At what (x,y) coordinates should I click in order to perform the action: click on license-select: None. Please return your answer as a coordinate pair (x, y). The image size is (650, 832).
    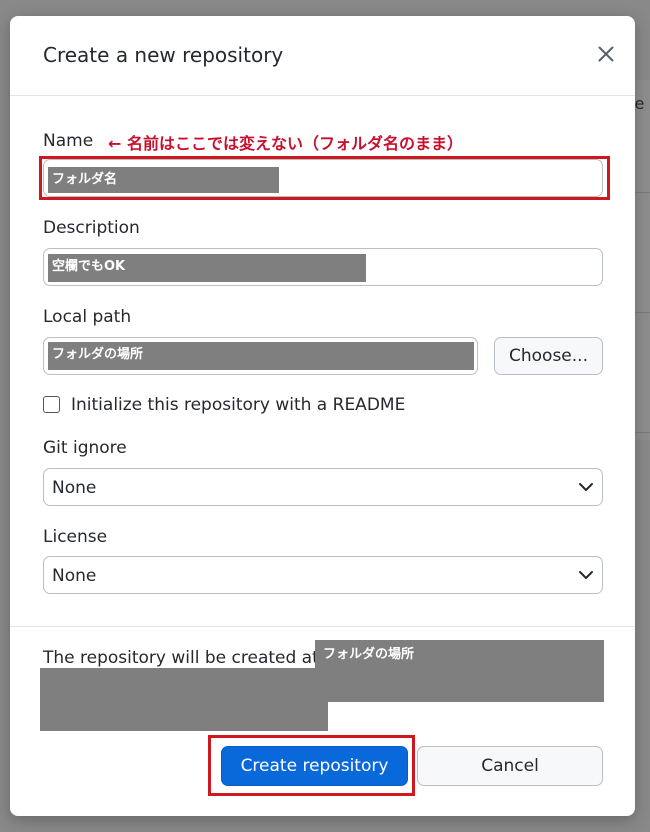
    Looking at the image, I should click on (323, 575).